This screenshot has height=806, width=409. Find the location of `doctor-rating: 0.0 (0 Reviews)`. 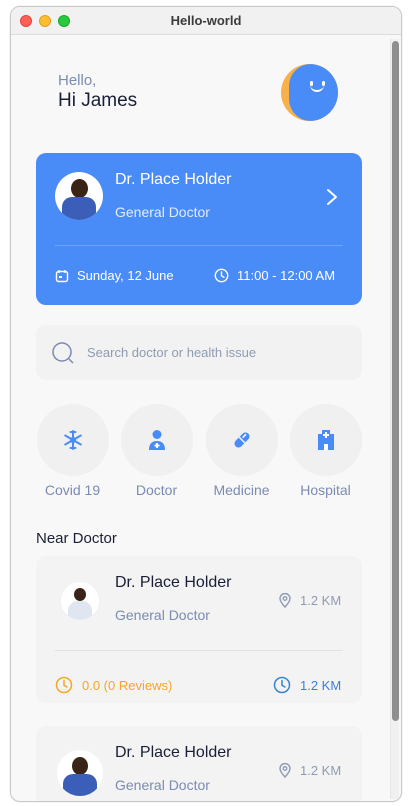

doctor-rating: 0.0 (0 Reviews) is located at coordinates (113, 685).